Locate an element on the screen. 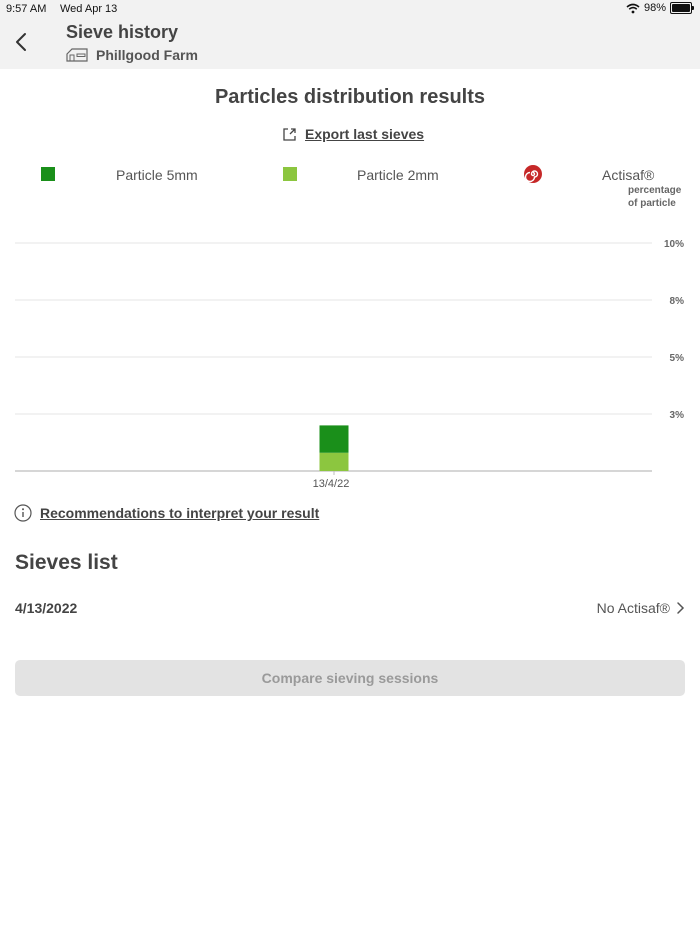 The height and width of the screenshot is (934, 700). legend-label-2mm: Particle 2mm is located at coordinates (398, 175).